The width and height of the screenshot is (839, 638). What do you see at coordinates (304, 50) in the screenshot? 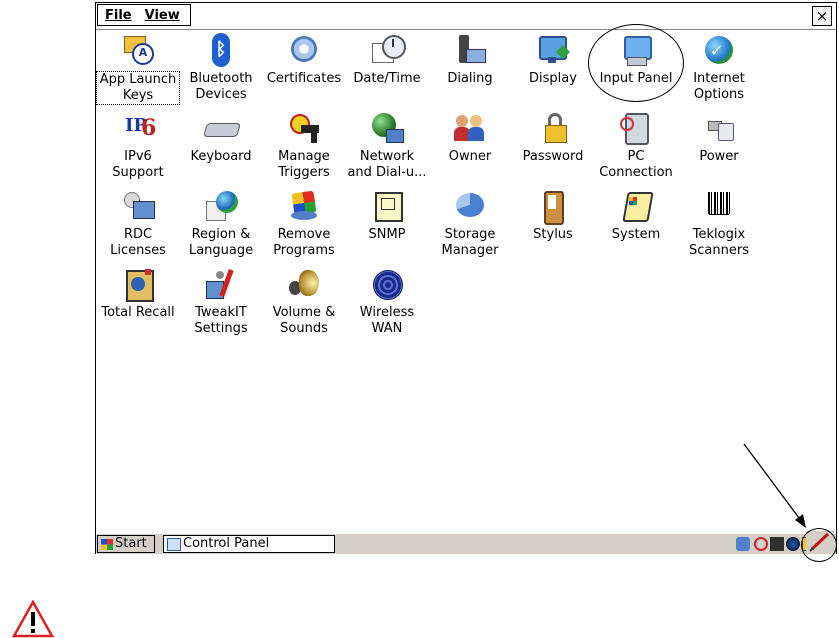
I see `certificates-icon` at bounding box center [304, 50].